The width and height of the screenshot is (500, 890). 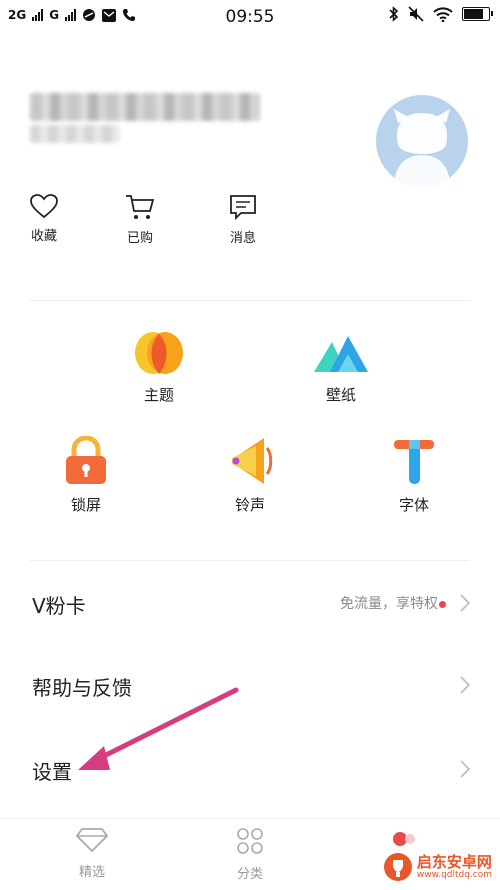 What do you see at coordinates (397, 867) in the screenshot?
I see `watermark-logo-icon` at bounding box center [397, 867].